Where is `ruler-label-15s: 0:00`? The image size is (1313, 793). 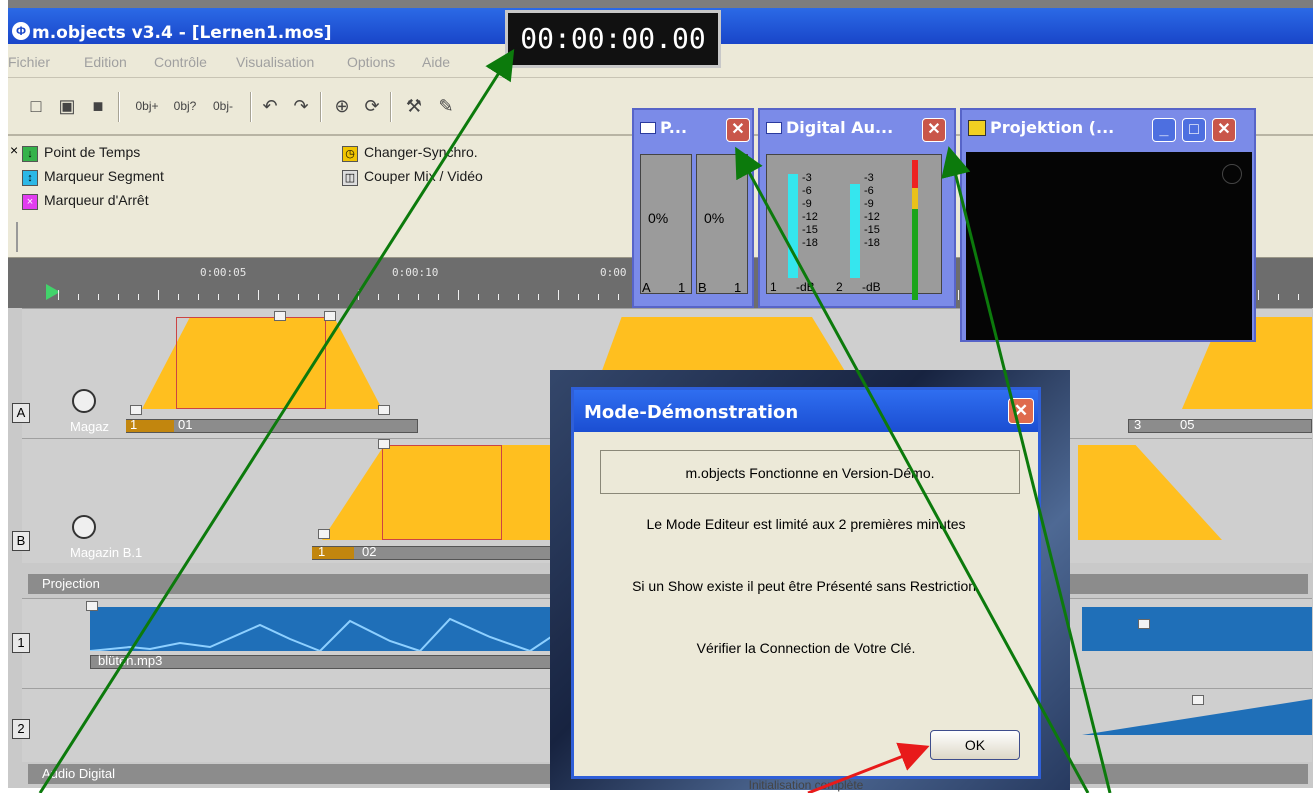 ruler-label-15s: 0:00 is located at coordinates (613, 272).